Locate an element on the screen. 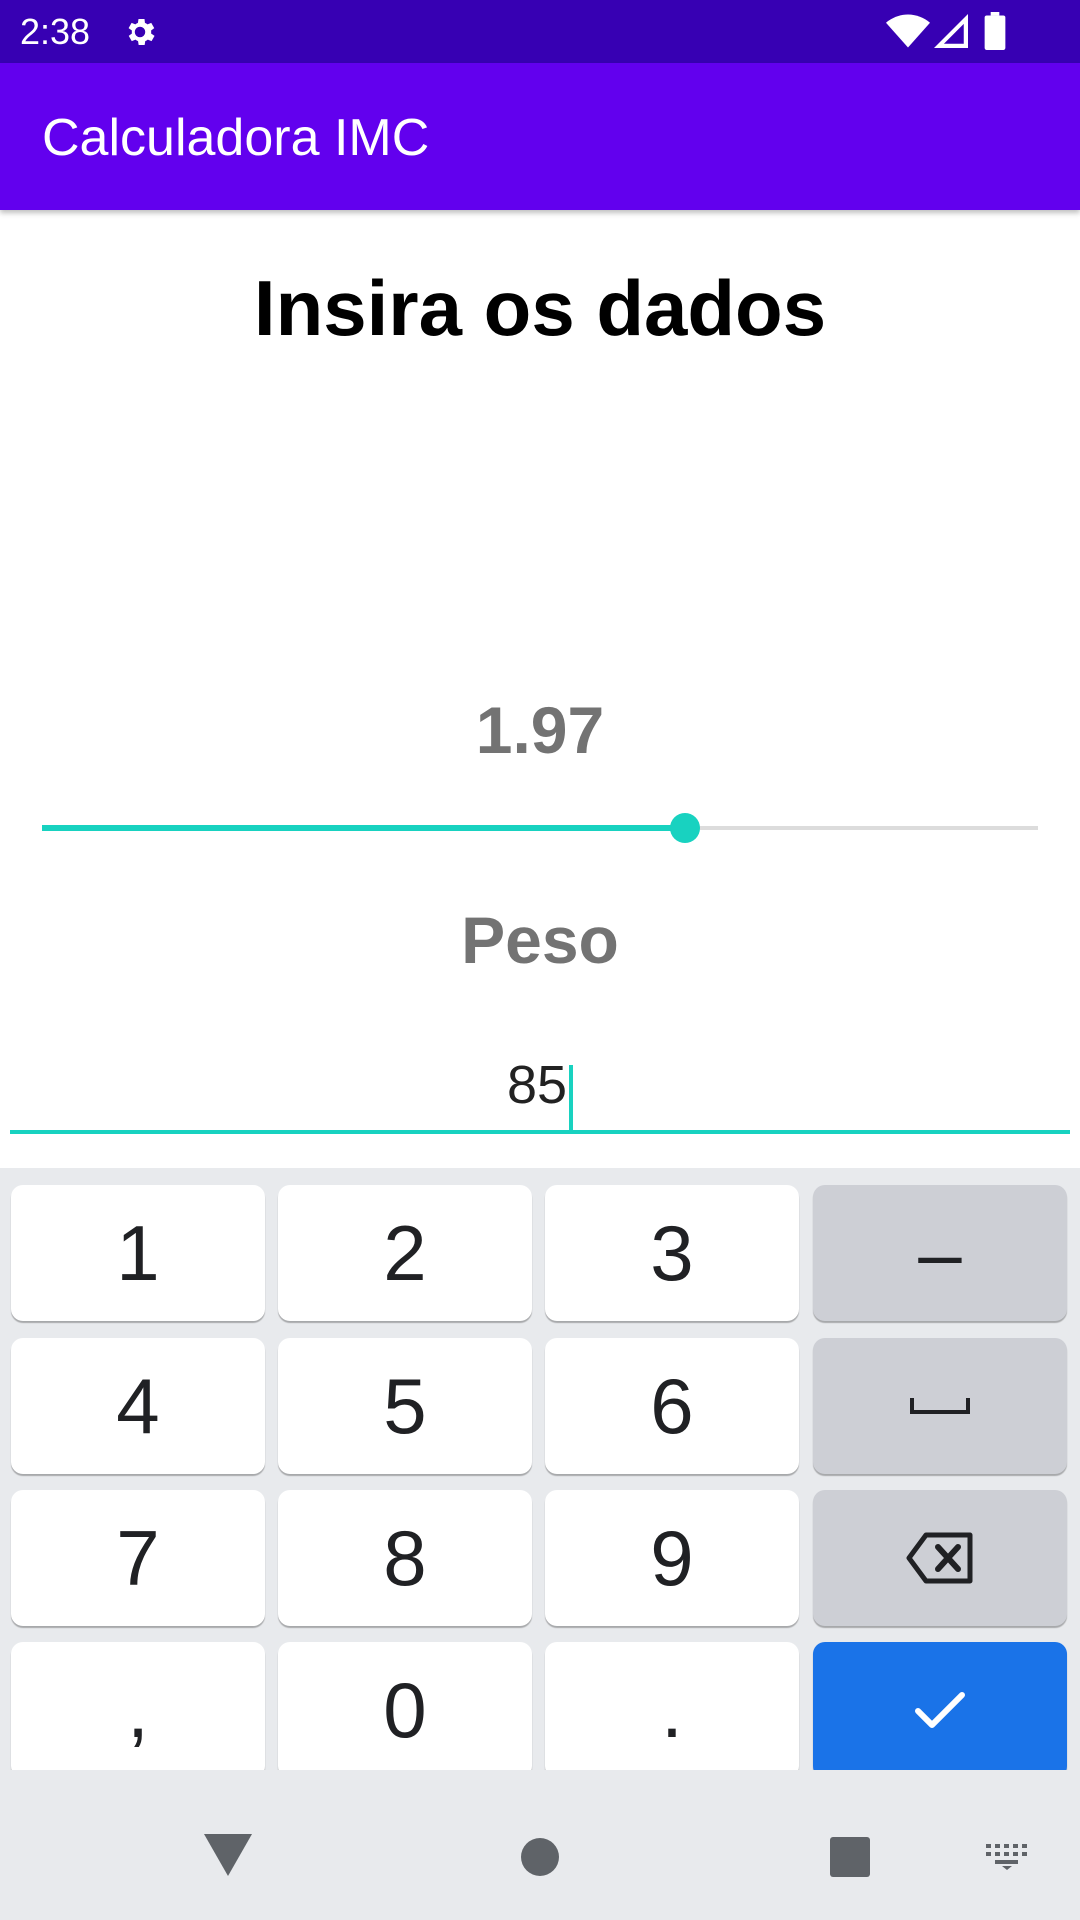 This screenshot has width=1080, height=1920. page-heading: Insira os dados is located at coordinates (540, 308).